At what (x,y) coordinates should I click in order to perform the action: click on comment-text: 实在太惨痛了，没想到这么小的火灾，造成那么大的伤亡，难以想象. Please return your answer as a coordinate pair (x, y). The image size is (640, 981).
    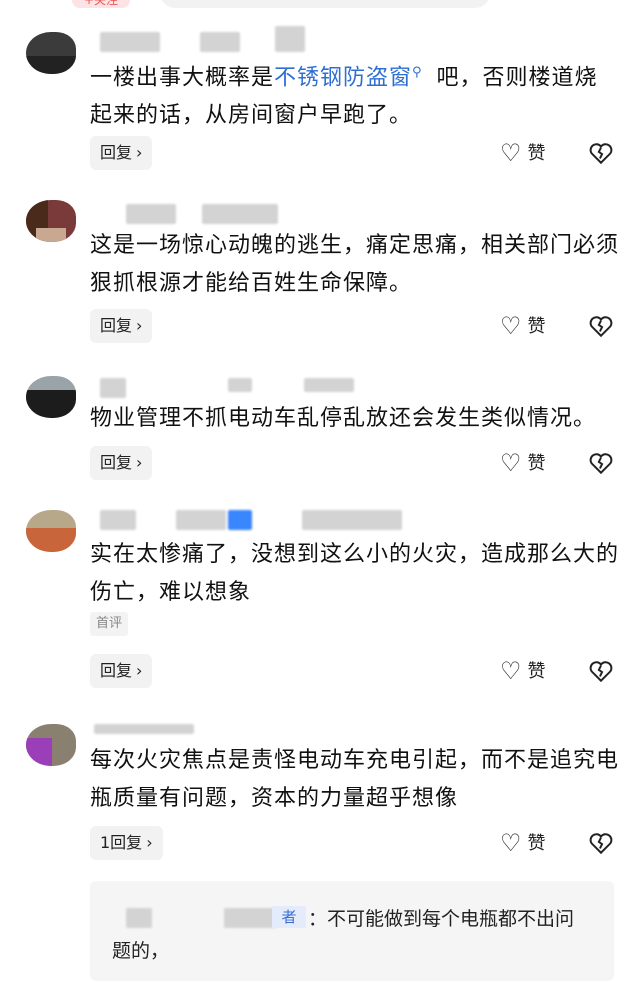
    Looking at the image, I should click on (355, 573).